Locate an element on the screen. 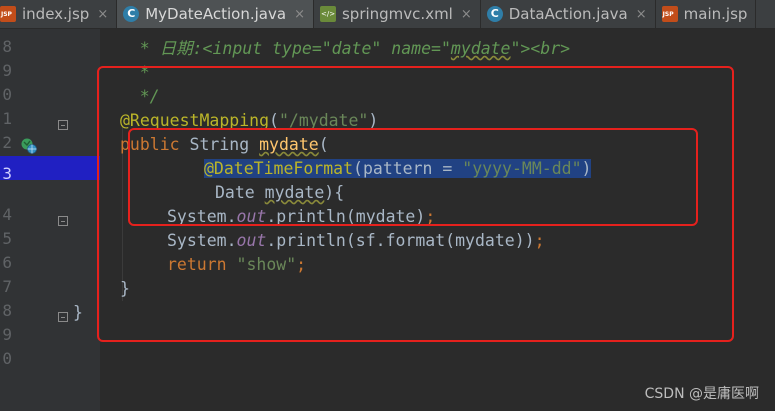 Image resolution: width=775 pixels, height=411 pixels. tab-label: index.jsp is located at coordinates (56, 14).